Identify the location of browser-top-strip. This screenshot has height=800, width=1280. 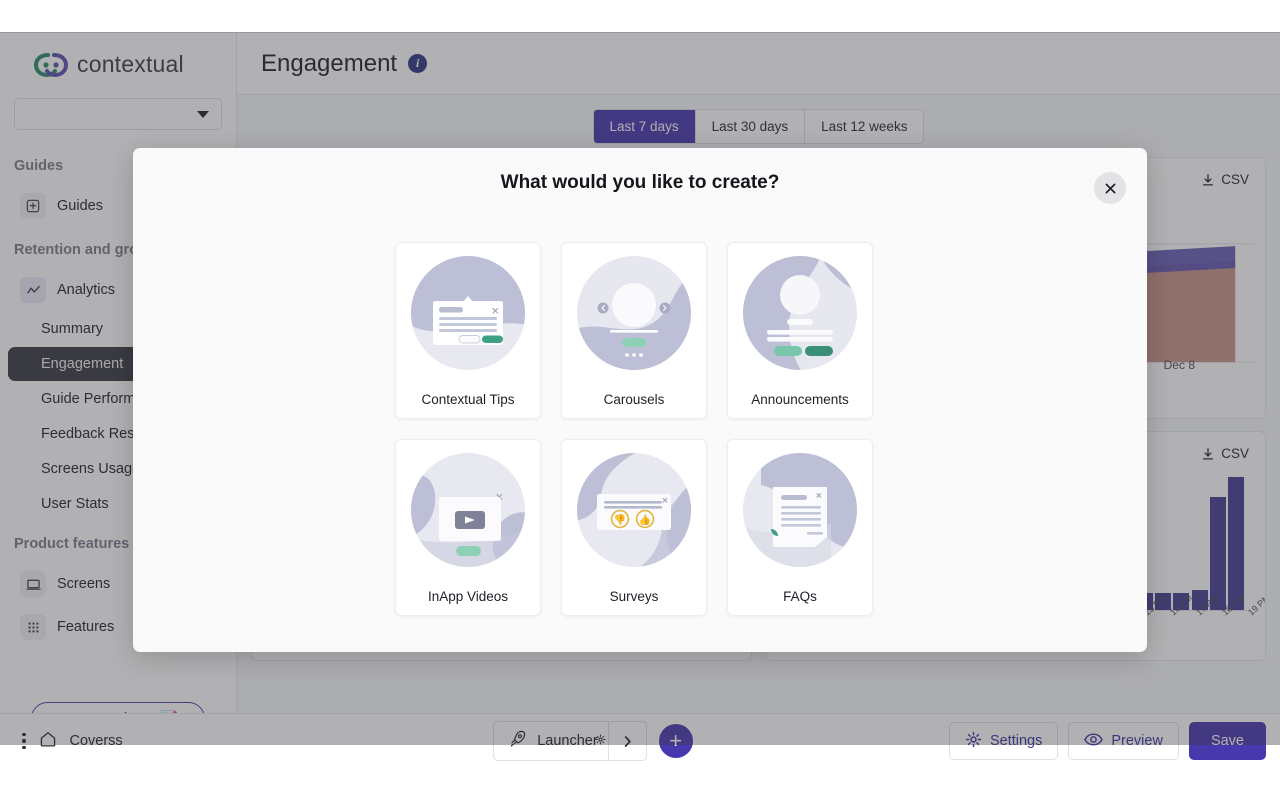
(640, 16).